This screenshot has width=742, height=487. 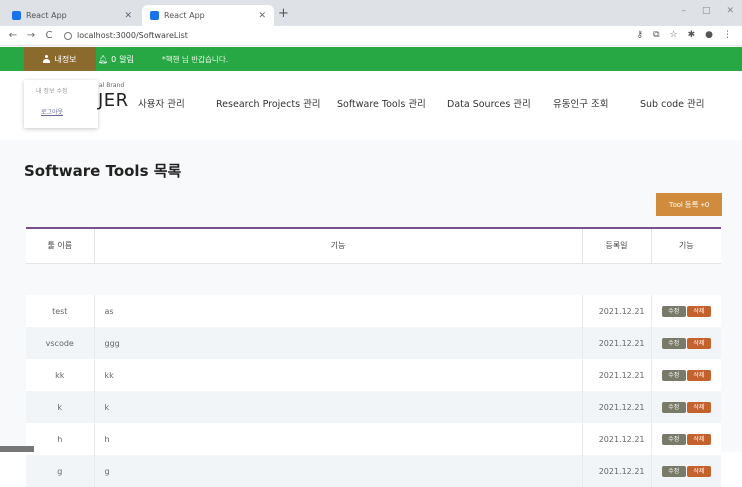 I want to click on bell-icon: 🔔︎, so click(x=103, y=59).